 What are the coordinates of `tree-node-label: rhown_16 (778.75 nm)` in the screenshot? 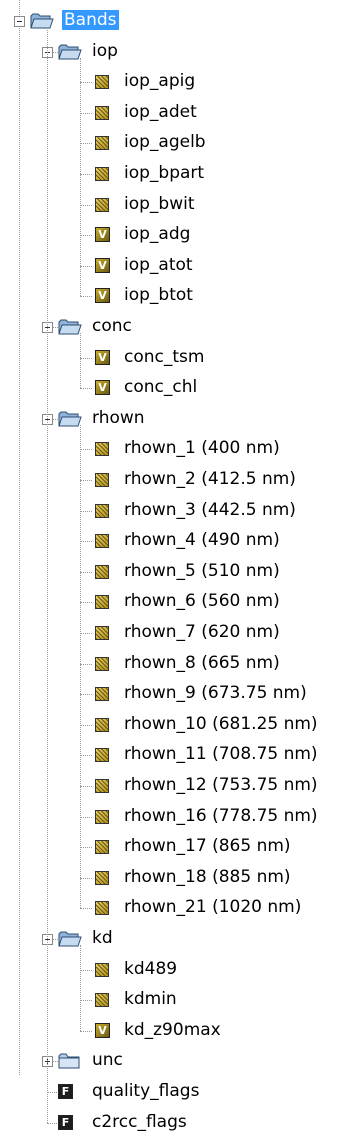 It's located at (221, 815).